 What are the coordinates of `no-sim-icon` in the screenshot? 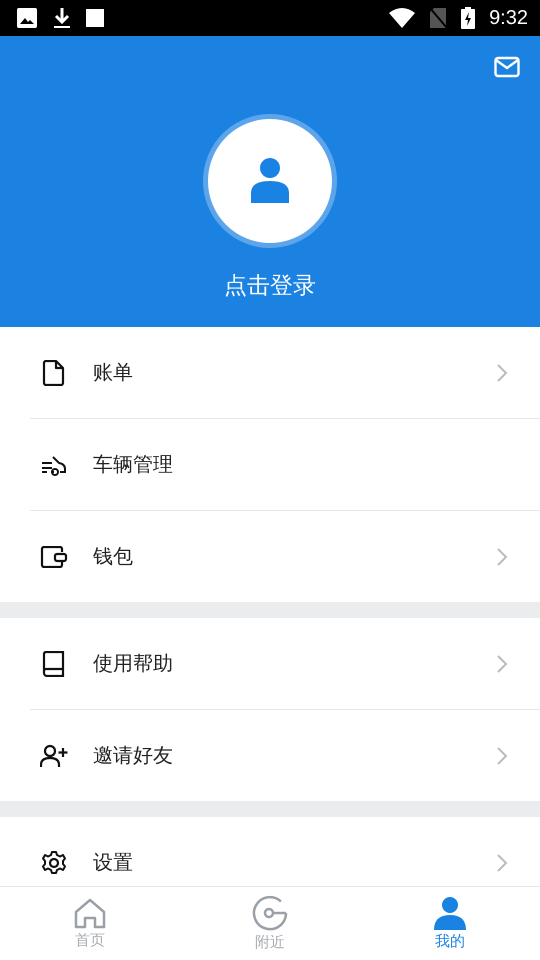 It's located at (438, 18).